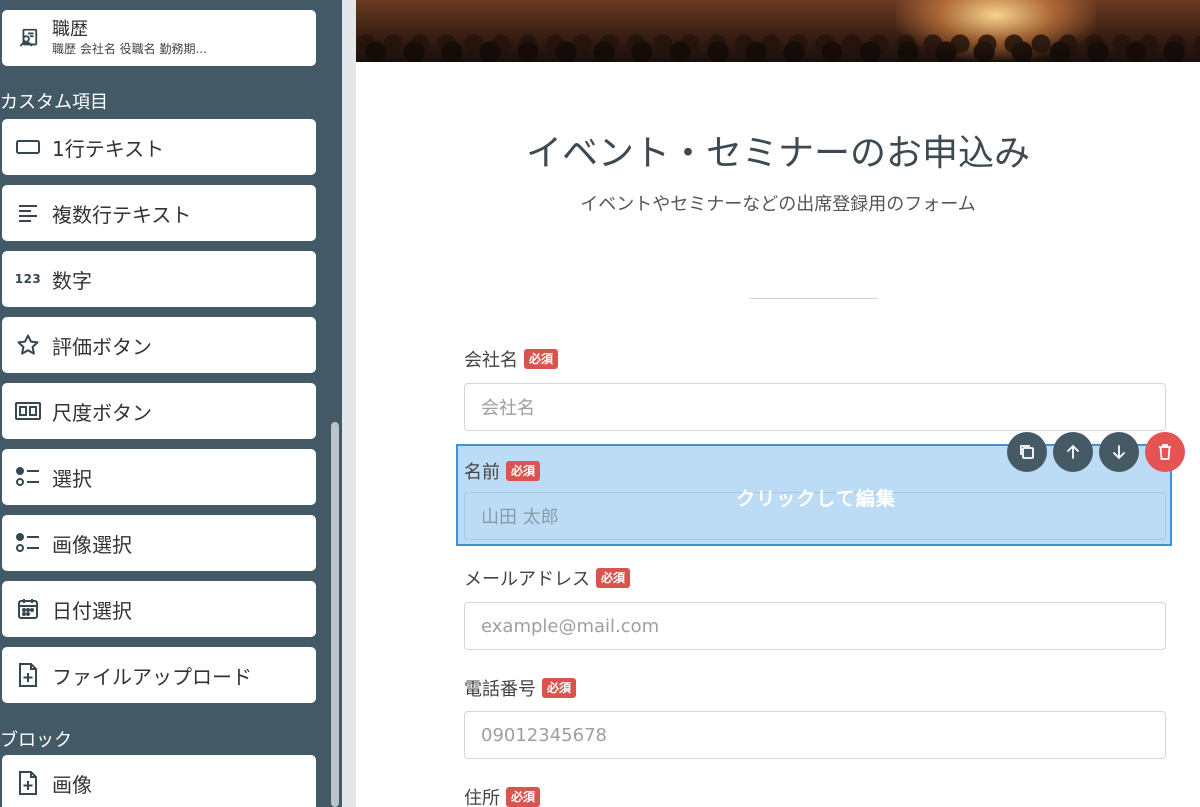 Image resolution: width=1200 pixels, height=807 pixels. I want to click on sidebar-item-file-upload: ファイルアップロード, so click(159, 675).